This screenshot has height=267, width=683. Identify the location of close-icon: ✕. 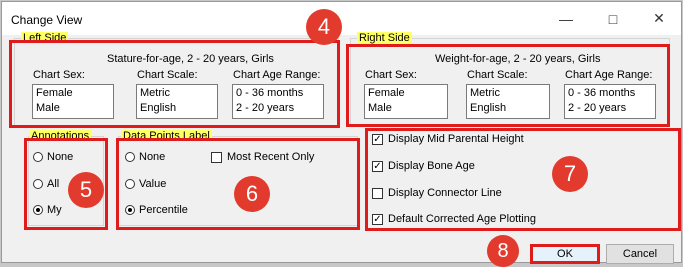
(659, 18).